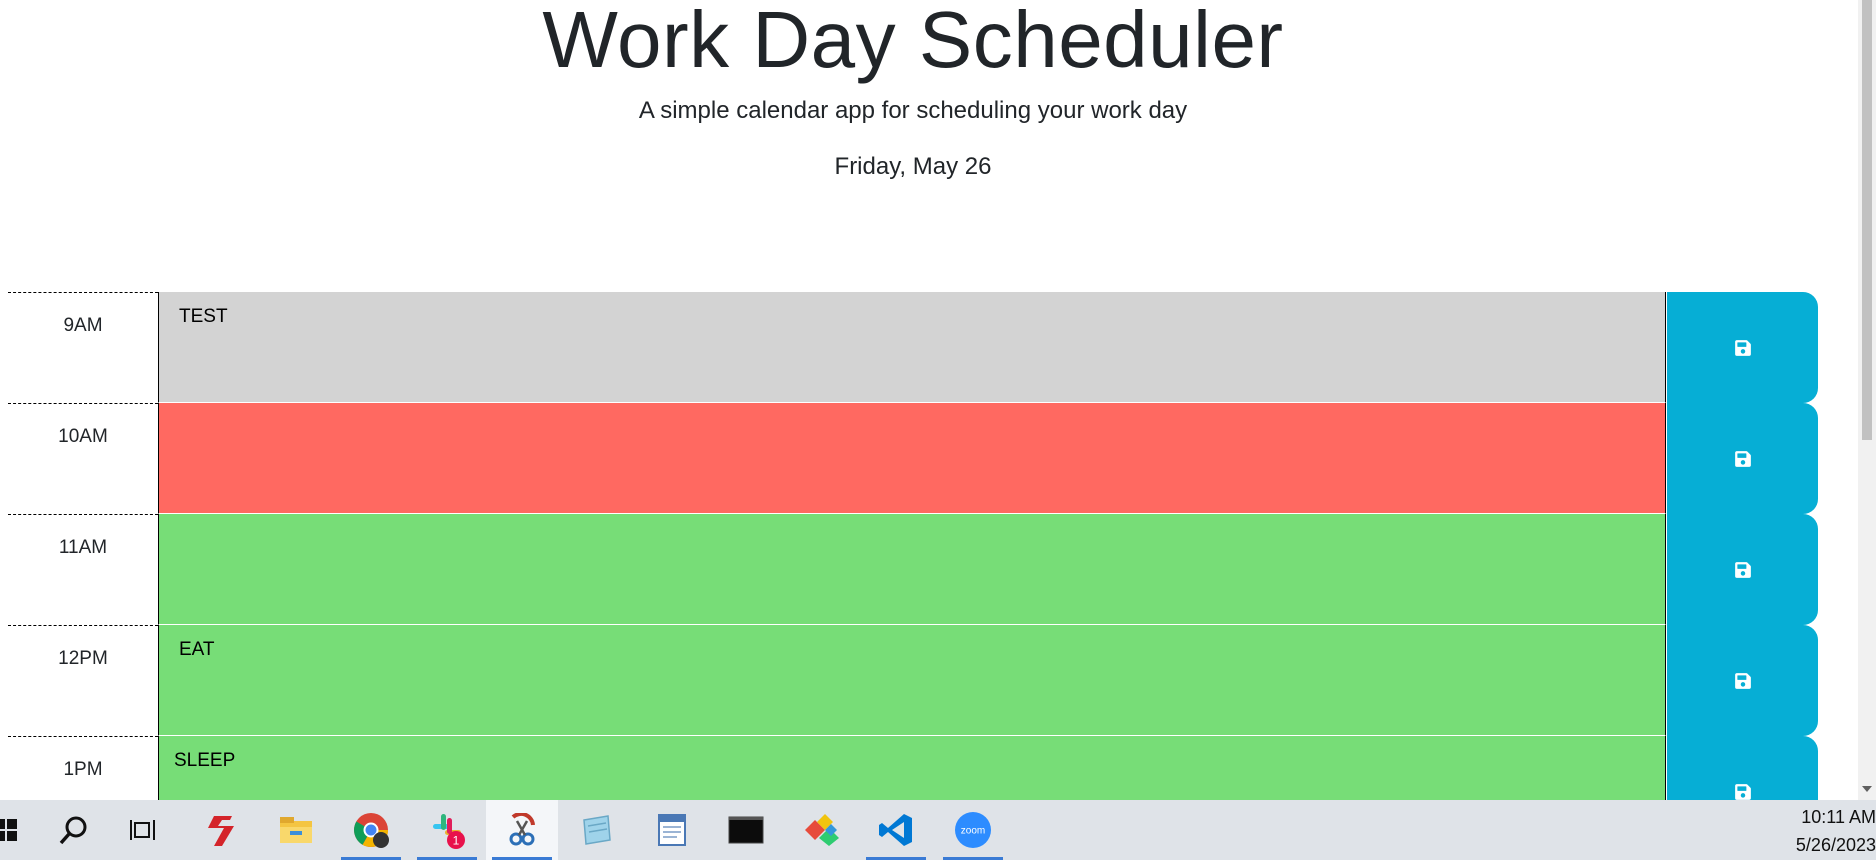 Image resolution: width=1876 pixels, height=860 pixels. I want to click on event-description-input: TEST, so click(912, 347).